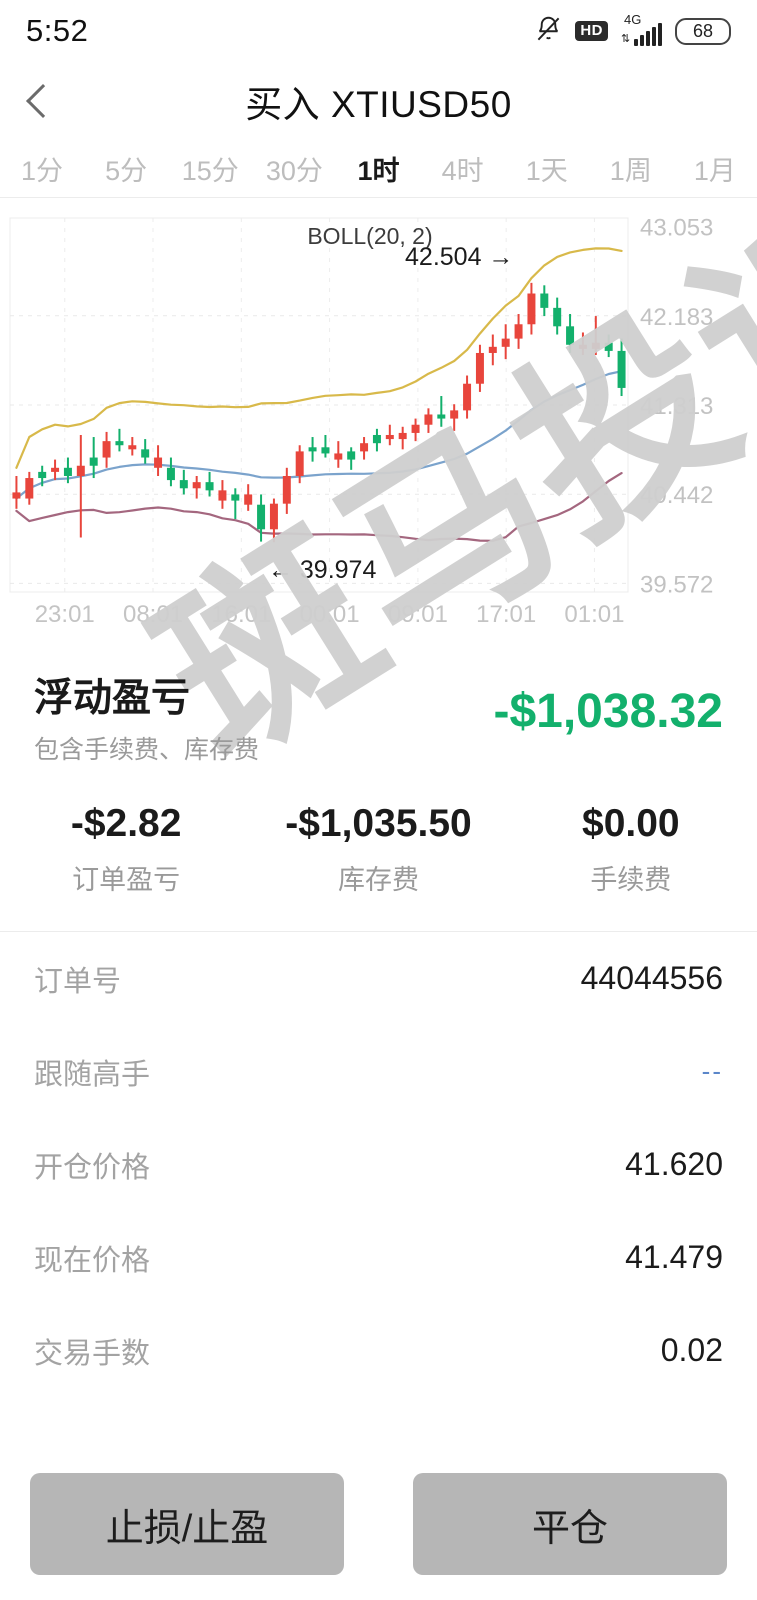  I want to click on status-bar: 5:52 HD 4G ⇅ 68, so click(378, 31).